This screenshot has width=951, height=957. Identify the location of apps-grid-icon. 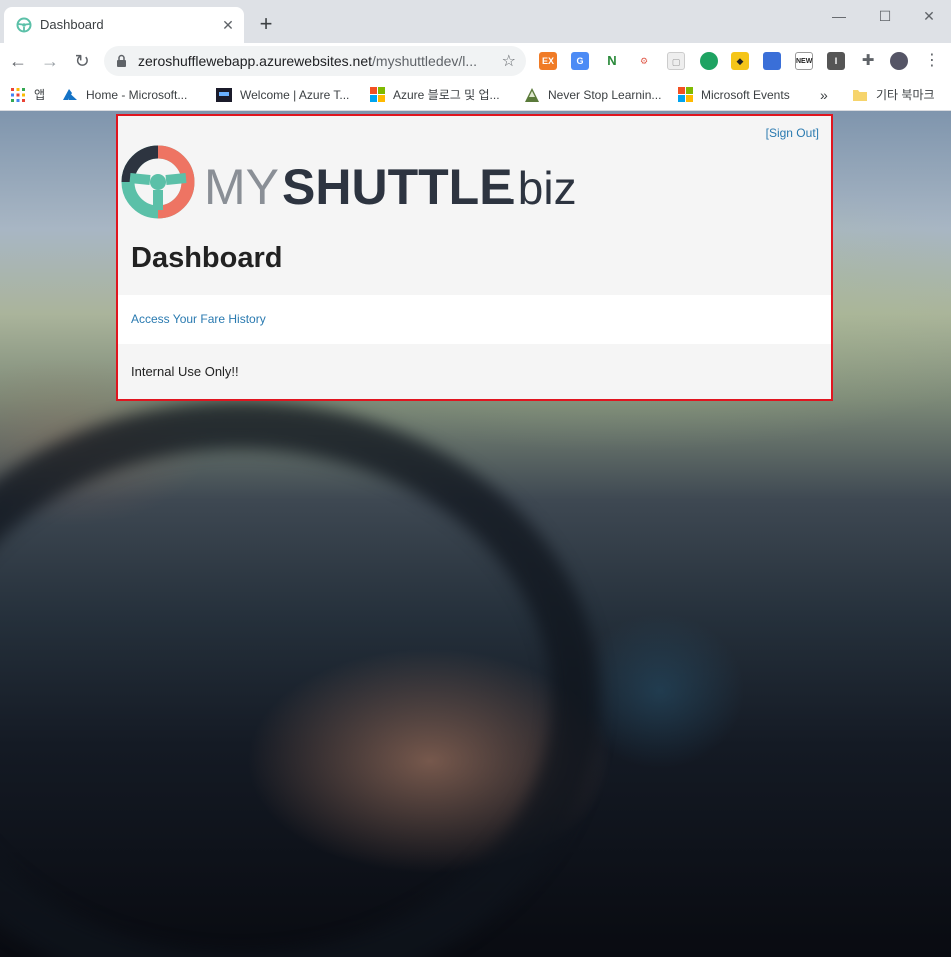
(18, 94).